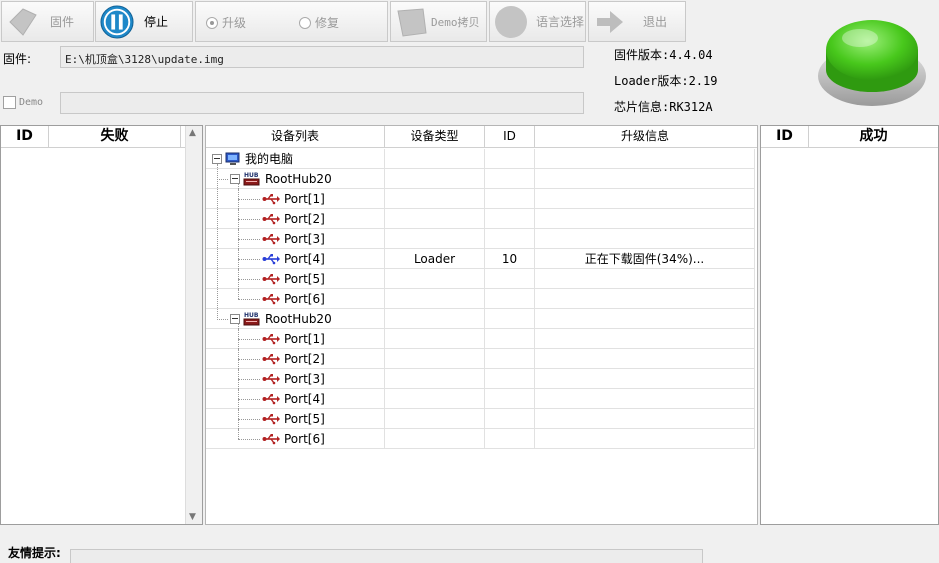 Image resolution: width=939 pixels, height=563 pixels. What do you see at coordinates (849, 325) in the screenshot?
I see `success-list: ID 成功` at bounding box center [849, 325].